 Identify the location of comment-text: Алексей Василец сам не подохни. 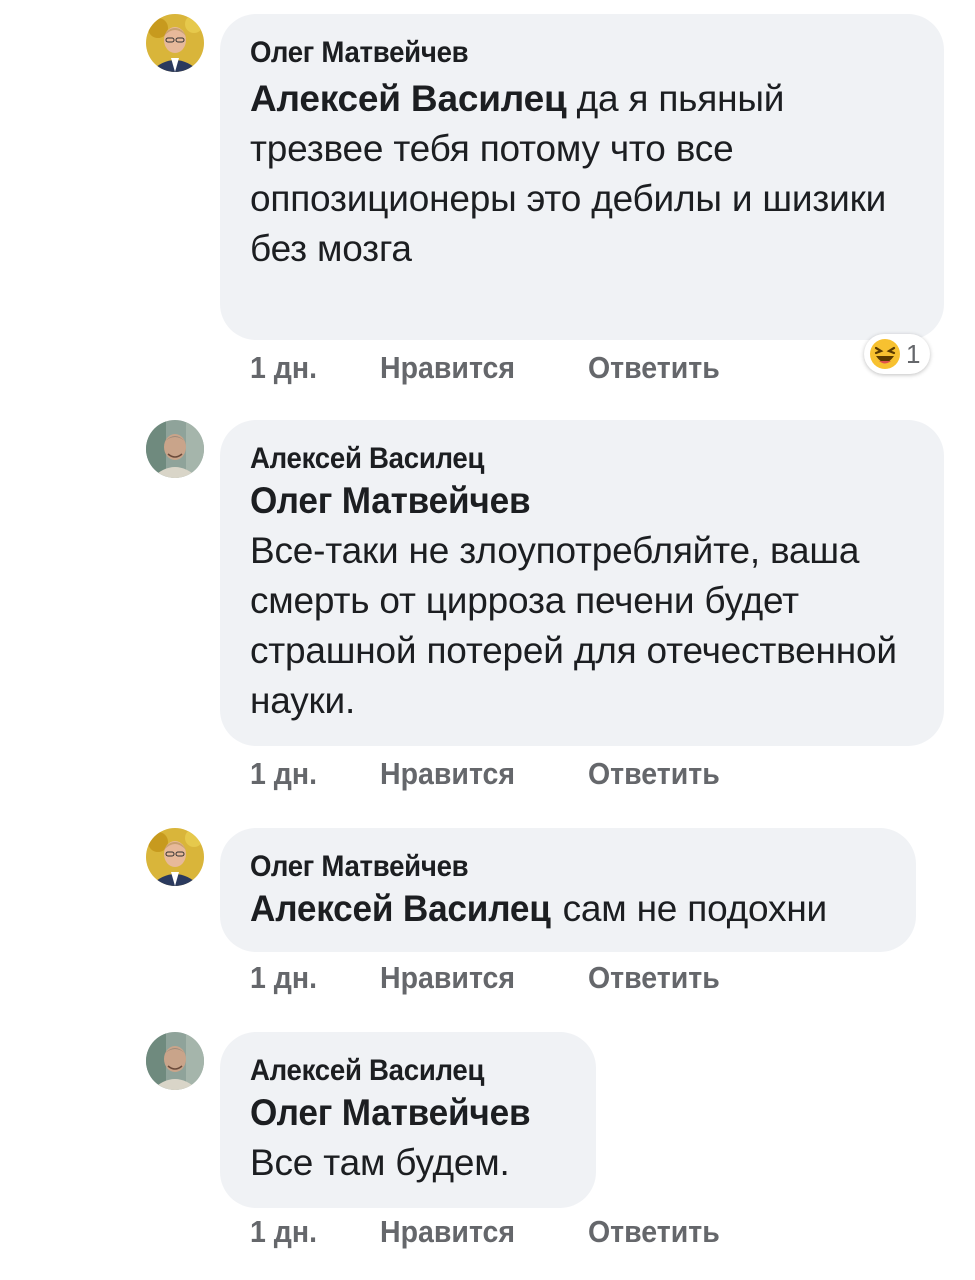
(568, 909).